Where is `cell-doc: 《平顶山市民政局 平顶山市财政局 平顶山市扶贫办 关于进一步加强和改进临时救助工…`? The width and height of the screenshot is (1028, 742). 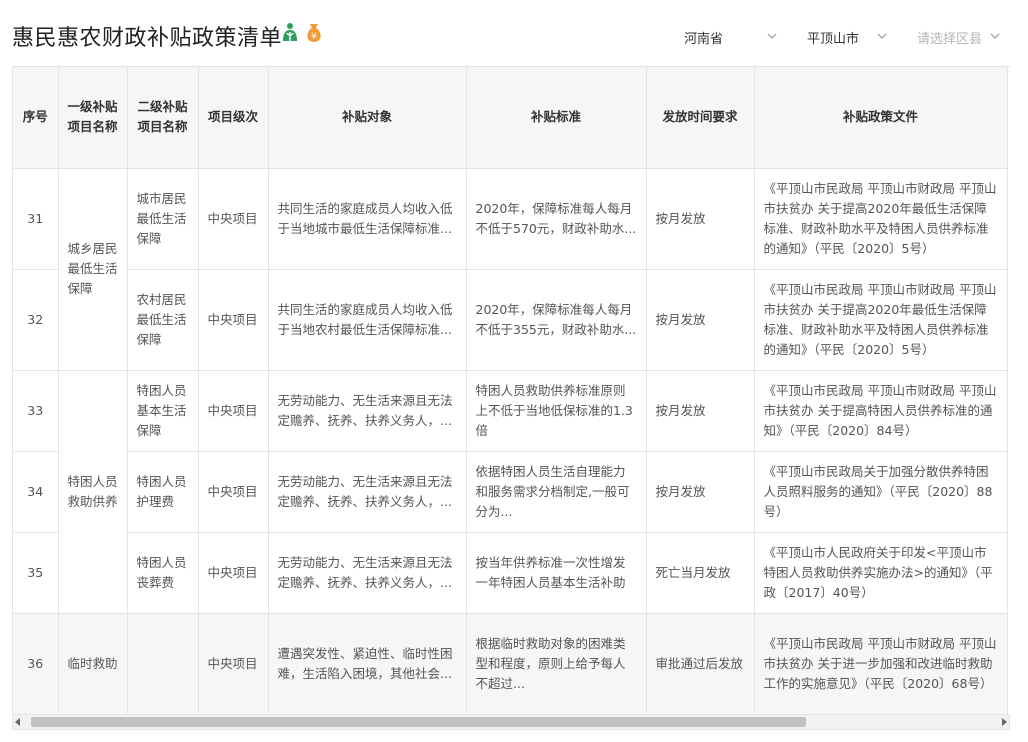
cell-doc: 《平顶山市民政局 平顶山市财政局 平顶山市扶贫办 关于进一步加强和改进临时救助工… is located at coordinates (881, 663).